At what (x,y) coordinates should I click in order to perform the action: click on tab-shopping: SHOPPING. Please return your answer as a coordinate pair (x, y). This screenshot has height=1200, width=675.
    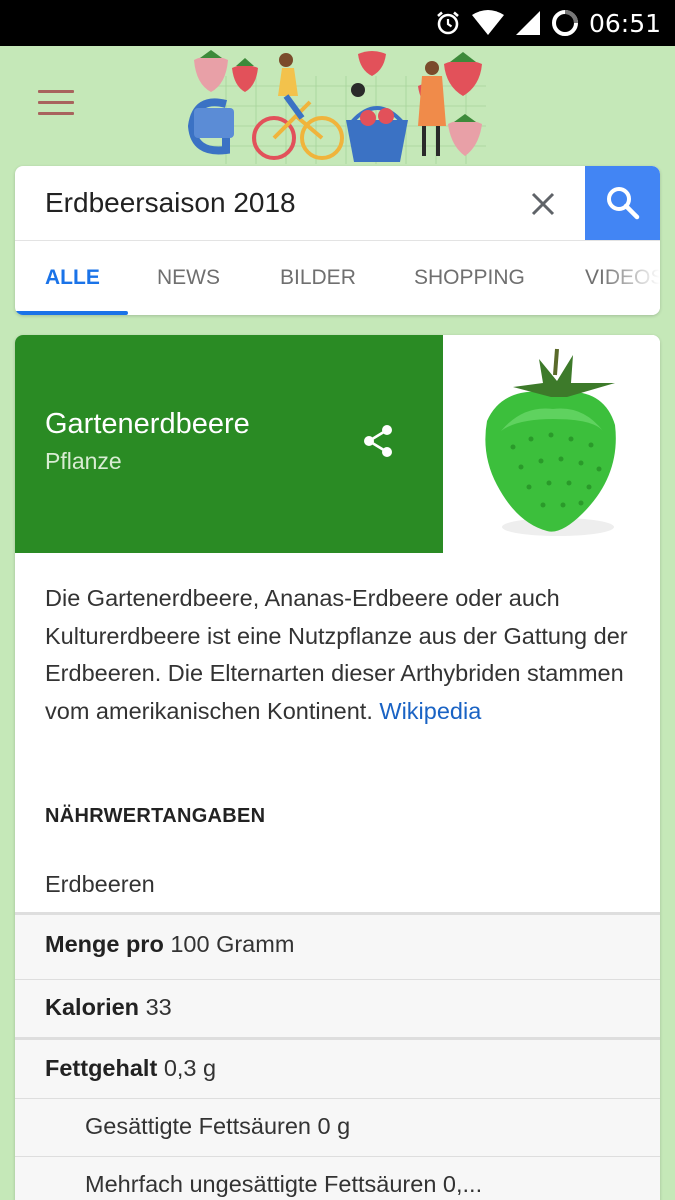
    Looking at the image, I should click on (469, 278).